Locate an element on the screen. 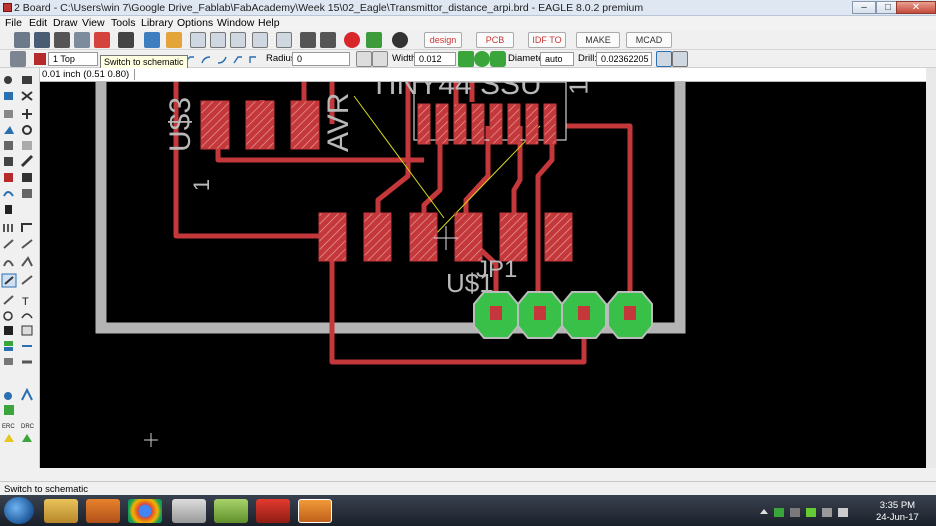  radius-input: 0 is located at coordinates (321, 59).